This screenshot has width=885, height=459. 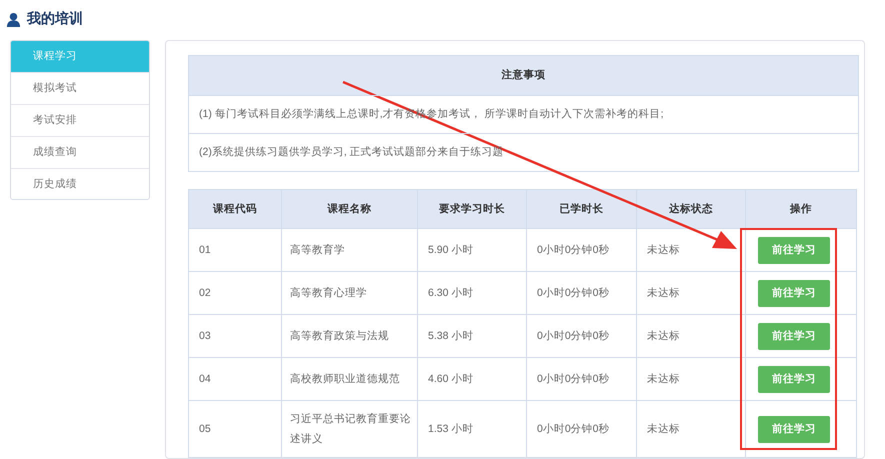 I want to click on page-title: 我的培训, so click(x=55, y=19).